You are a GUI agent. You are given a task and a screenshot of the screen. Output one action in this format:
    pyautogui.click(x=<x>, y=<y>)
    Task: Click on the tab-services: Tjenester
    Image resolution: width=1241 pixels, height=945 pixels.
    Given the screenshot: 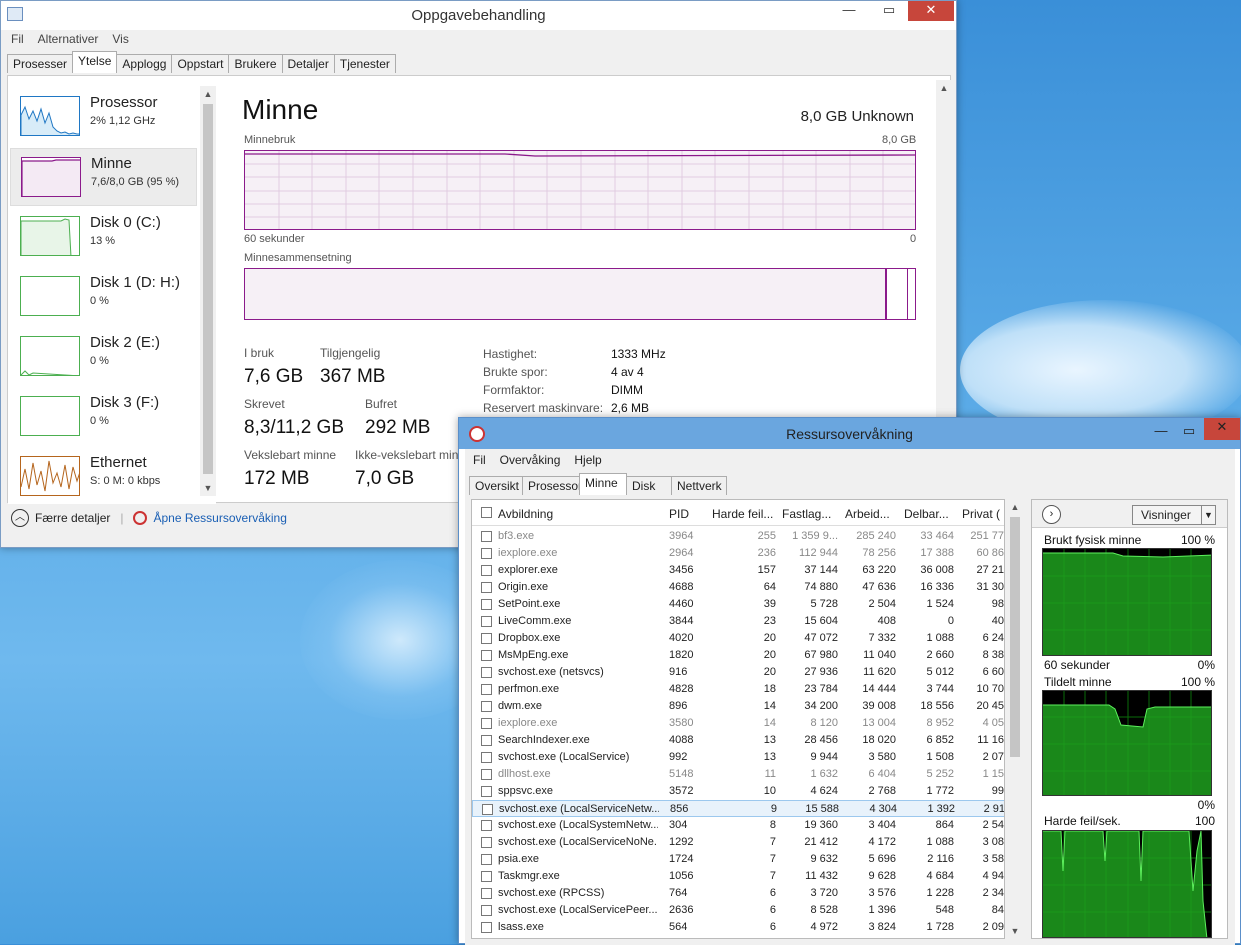 What is the action you would take?
    pyautogui.click(x=364, y=63)
    